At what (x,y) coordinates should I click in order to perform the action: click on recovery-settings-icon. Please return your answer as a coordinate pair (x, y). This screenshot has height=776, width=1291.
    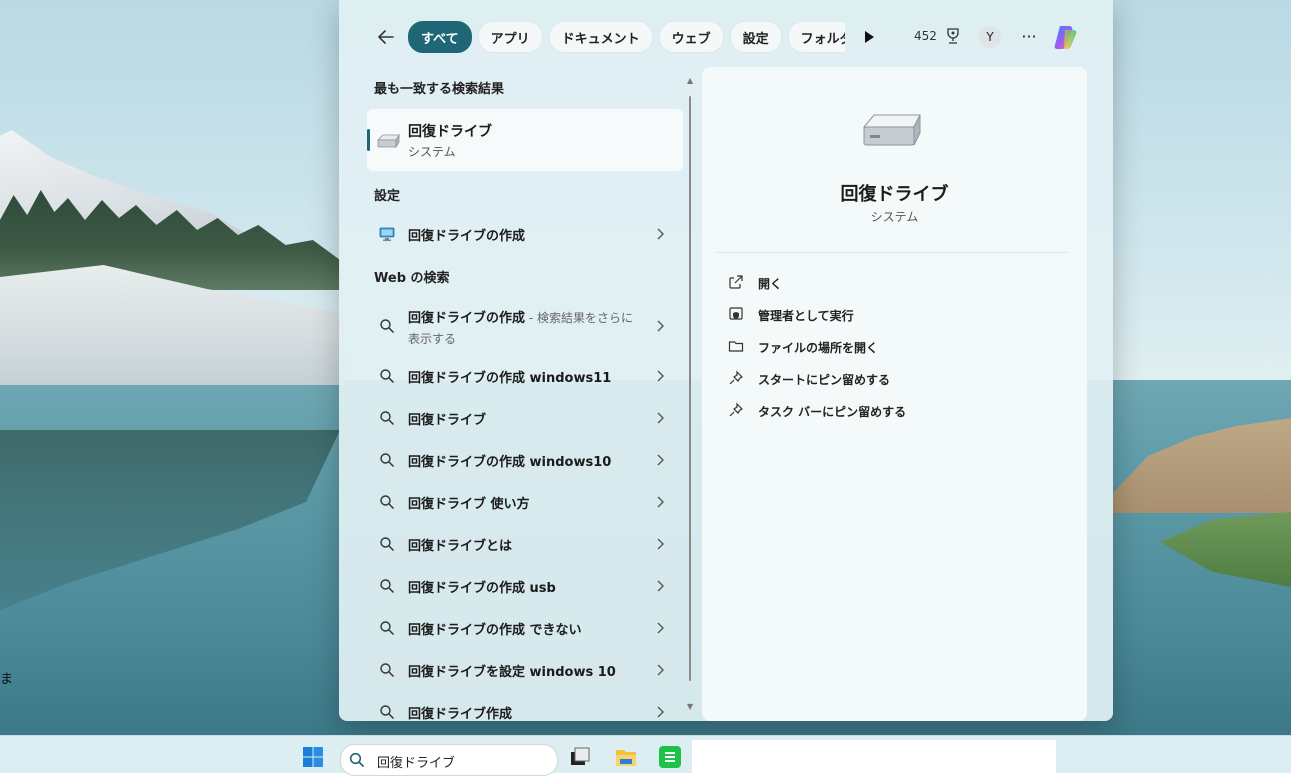
    Looking at the image, I should click on (387, 234).